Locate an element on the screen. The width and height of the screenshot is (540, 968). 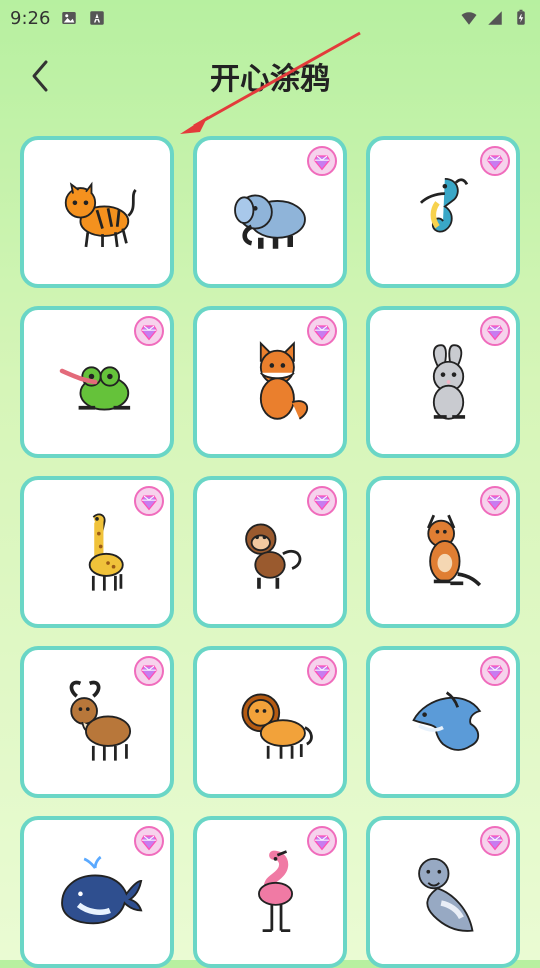
goat-icon is located at coordinates (97, 722).